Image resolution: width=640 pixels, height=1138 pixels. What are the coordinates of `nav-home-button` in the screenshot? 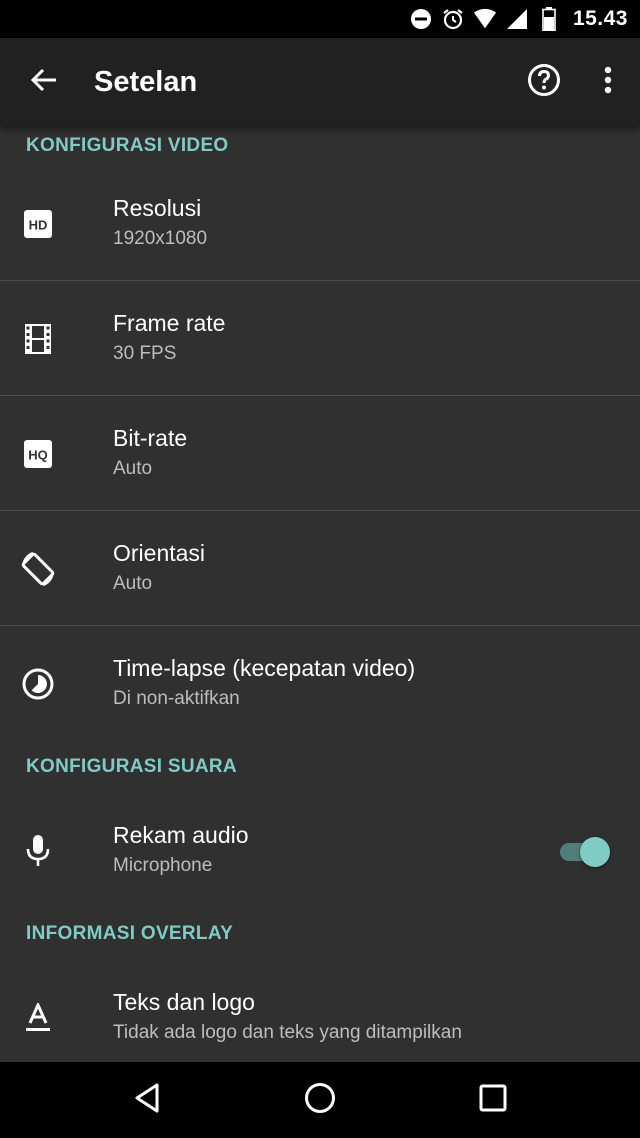 It's located at (320, 1100).